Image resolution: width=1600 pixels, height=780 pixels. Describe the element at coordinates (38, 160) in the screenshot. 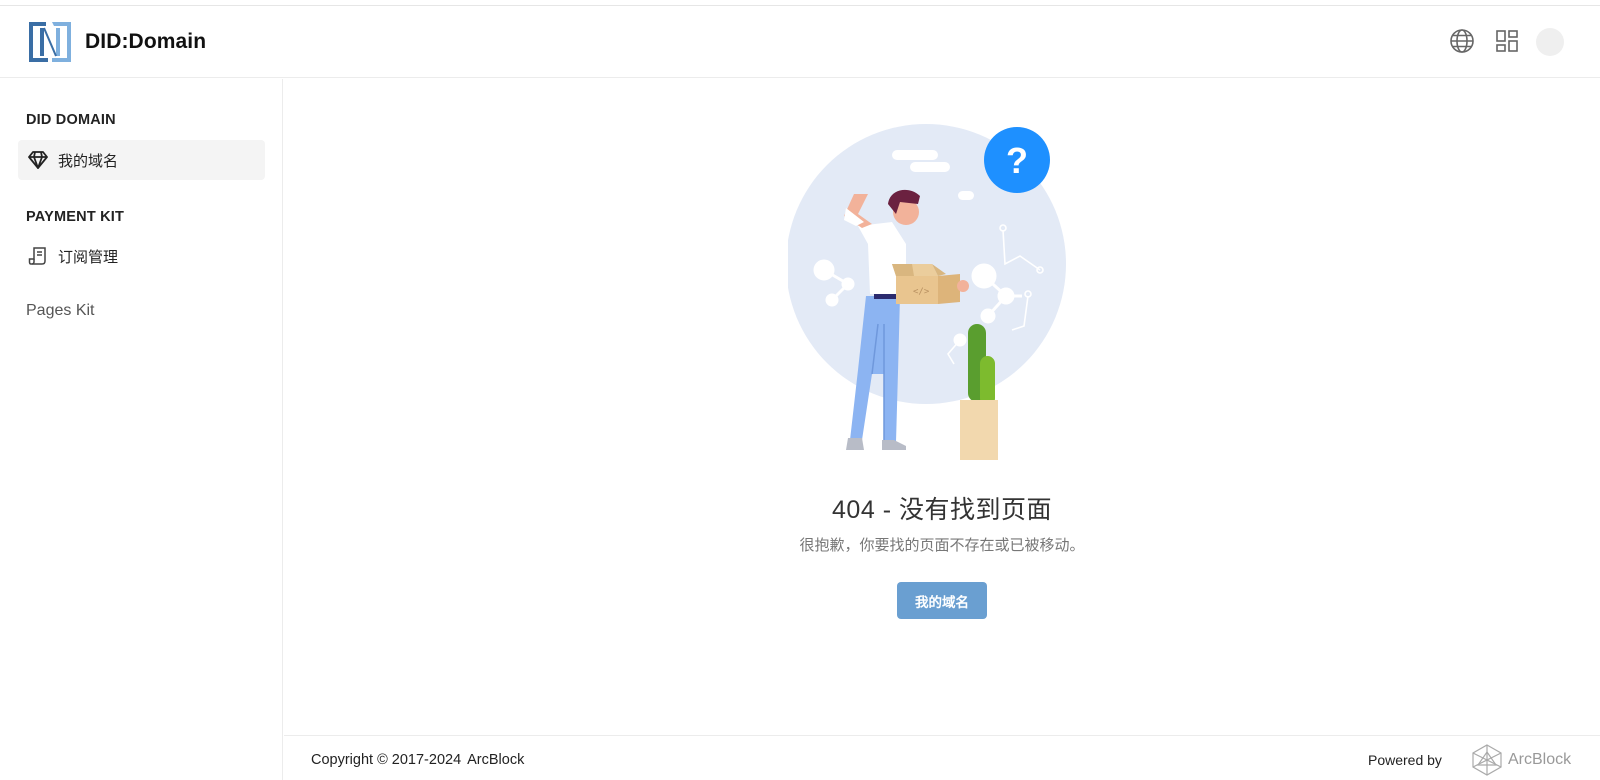

I see `gem-icon` at that location.